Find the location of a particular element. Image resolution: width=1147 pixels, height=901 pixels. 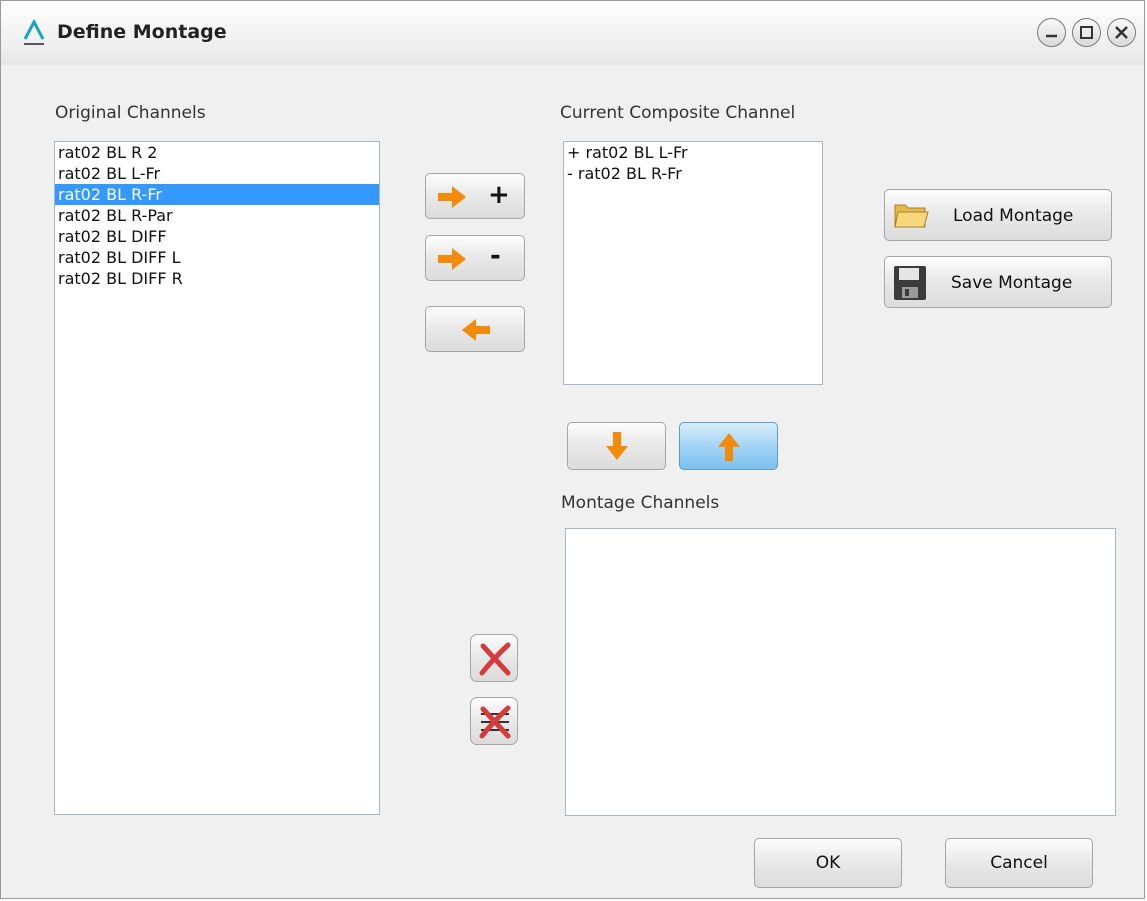

close-button is located at coordinates (1121, 32).